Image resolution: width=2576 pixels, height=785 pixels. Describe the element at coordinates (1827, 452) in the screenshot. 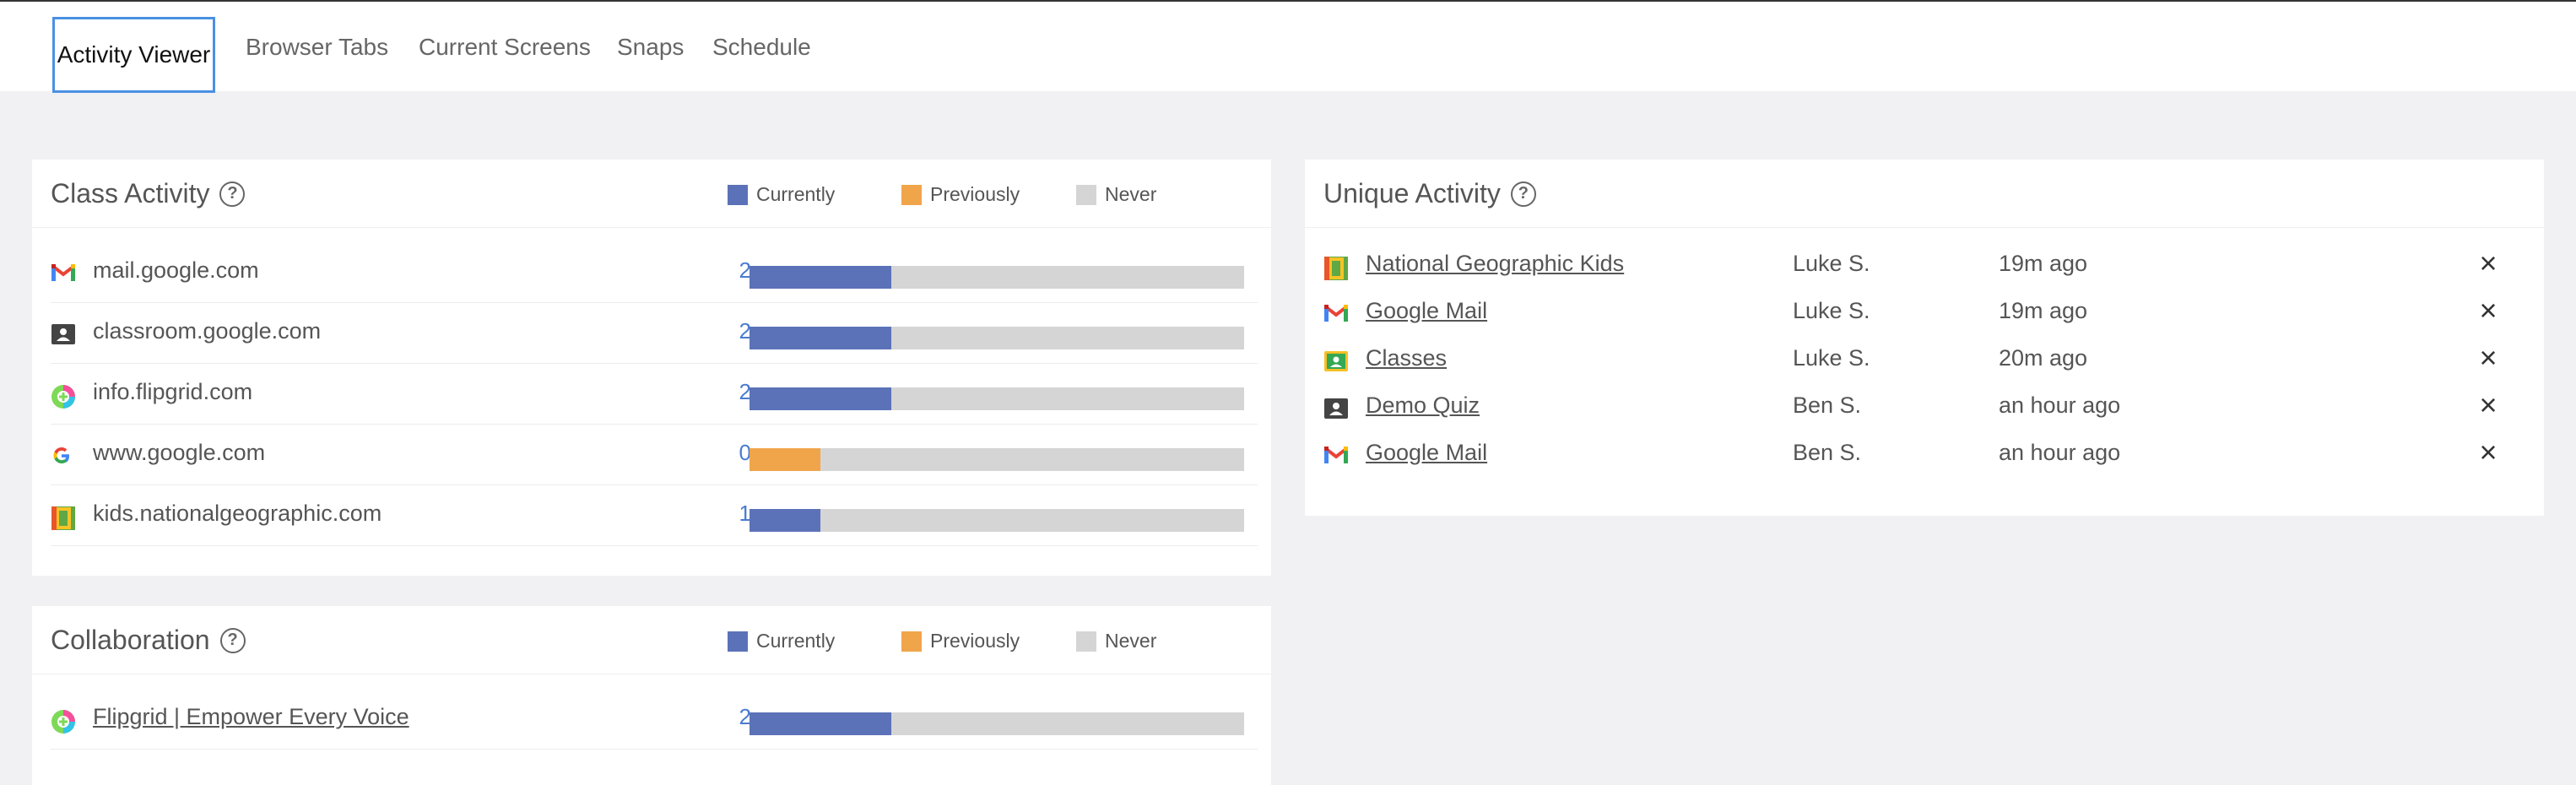

I see `student-name: Ben S.` at that location.